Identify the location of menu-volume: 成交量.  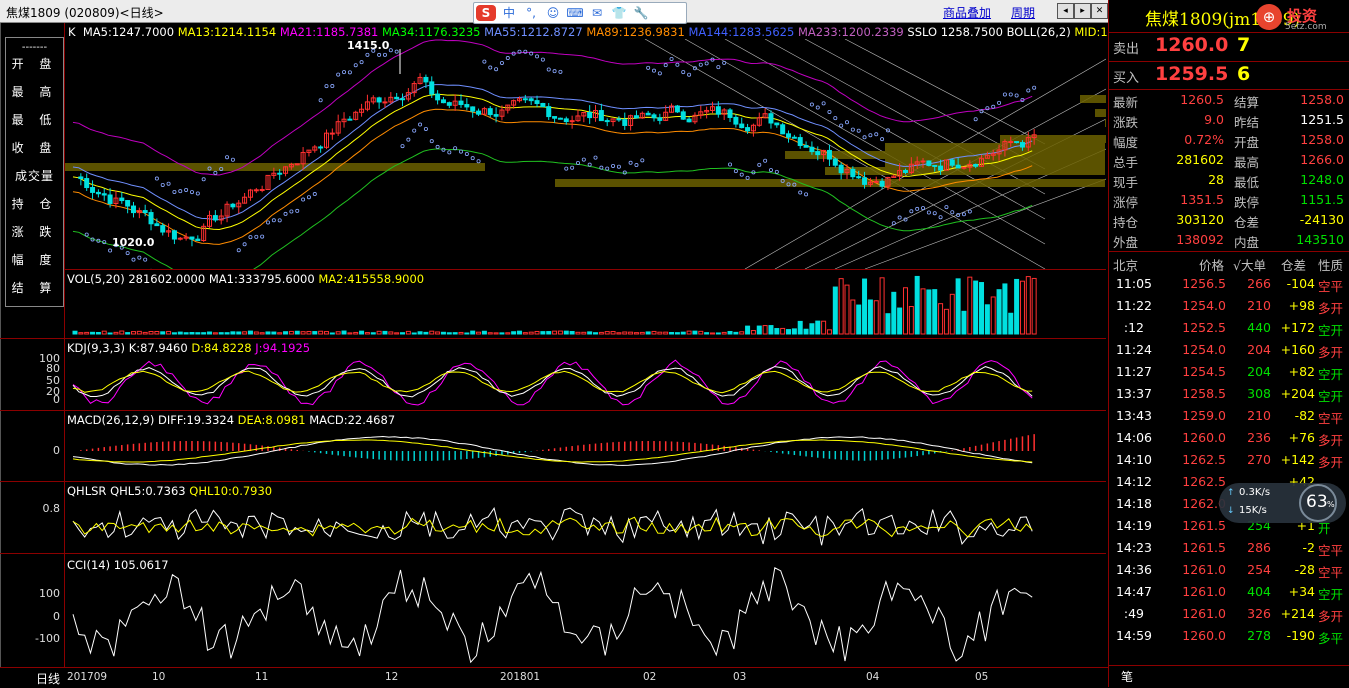
(34, 175).